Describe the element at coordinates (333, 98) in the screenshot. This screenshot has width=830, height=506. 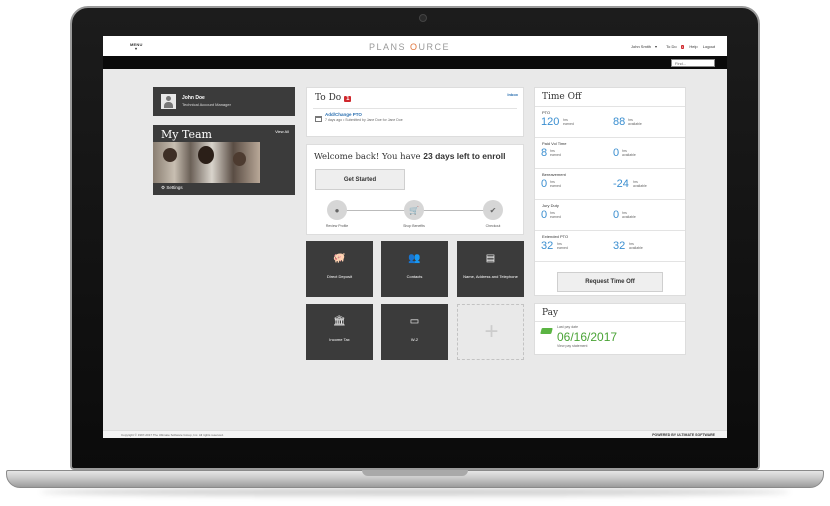
I see `todo-title: To Do 1` at that location.